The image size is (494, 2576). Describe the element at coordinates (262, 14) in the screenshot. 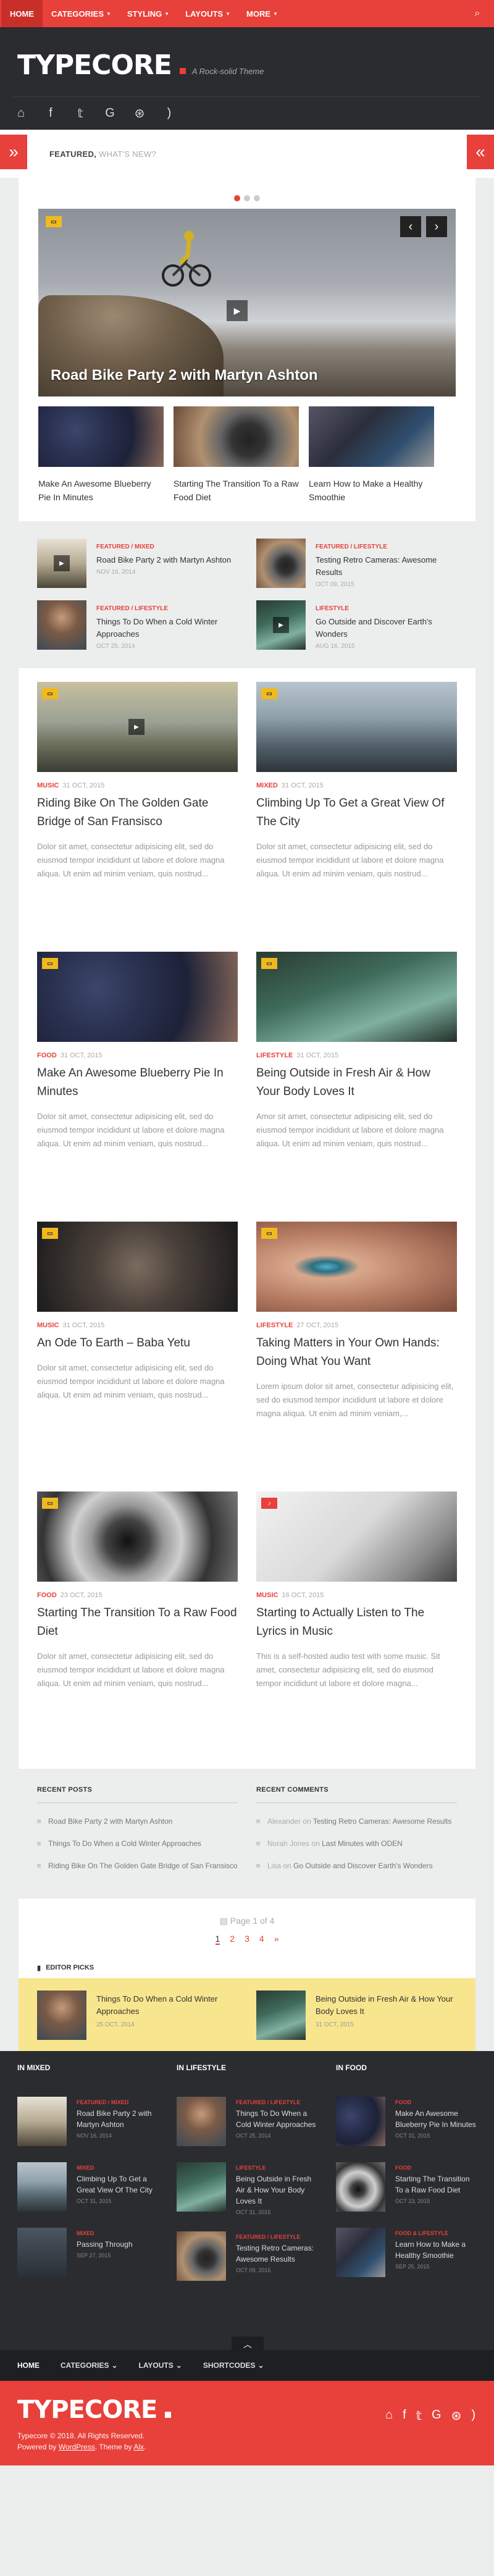

I see `nav-more: MORE ▼` at that location.